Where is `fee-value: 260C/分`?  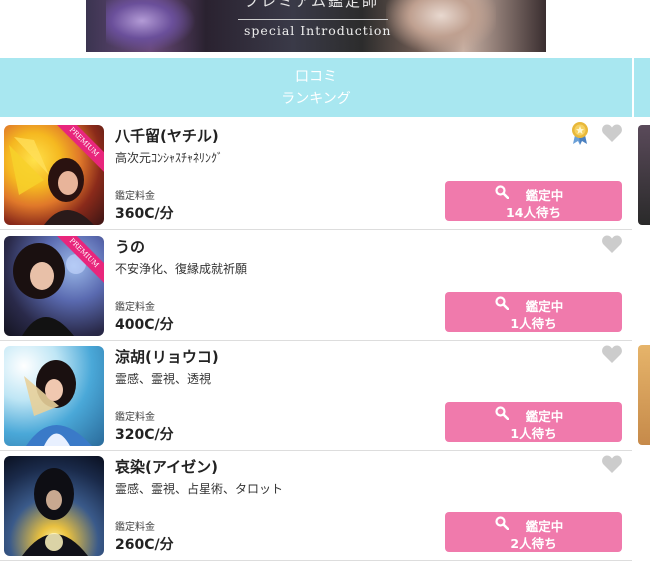 fee-value: 260C/分 is located at coordinates (144, 545).